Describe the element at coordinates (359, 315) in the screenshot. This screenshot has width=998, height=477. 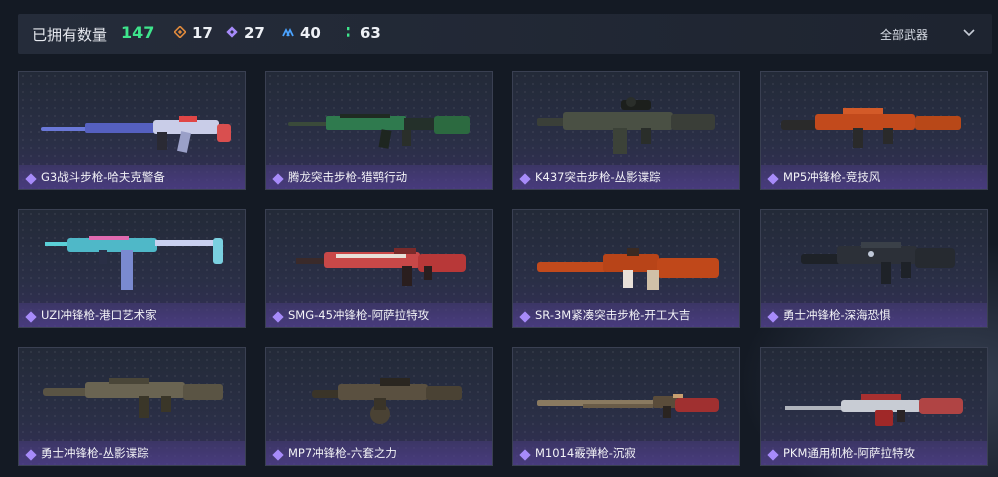
I see `weapon-name: SMG-45冲锋枪-阿萨拉特攻` at that location.